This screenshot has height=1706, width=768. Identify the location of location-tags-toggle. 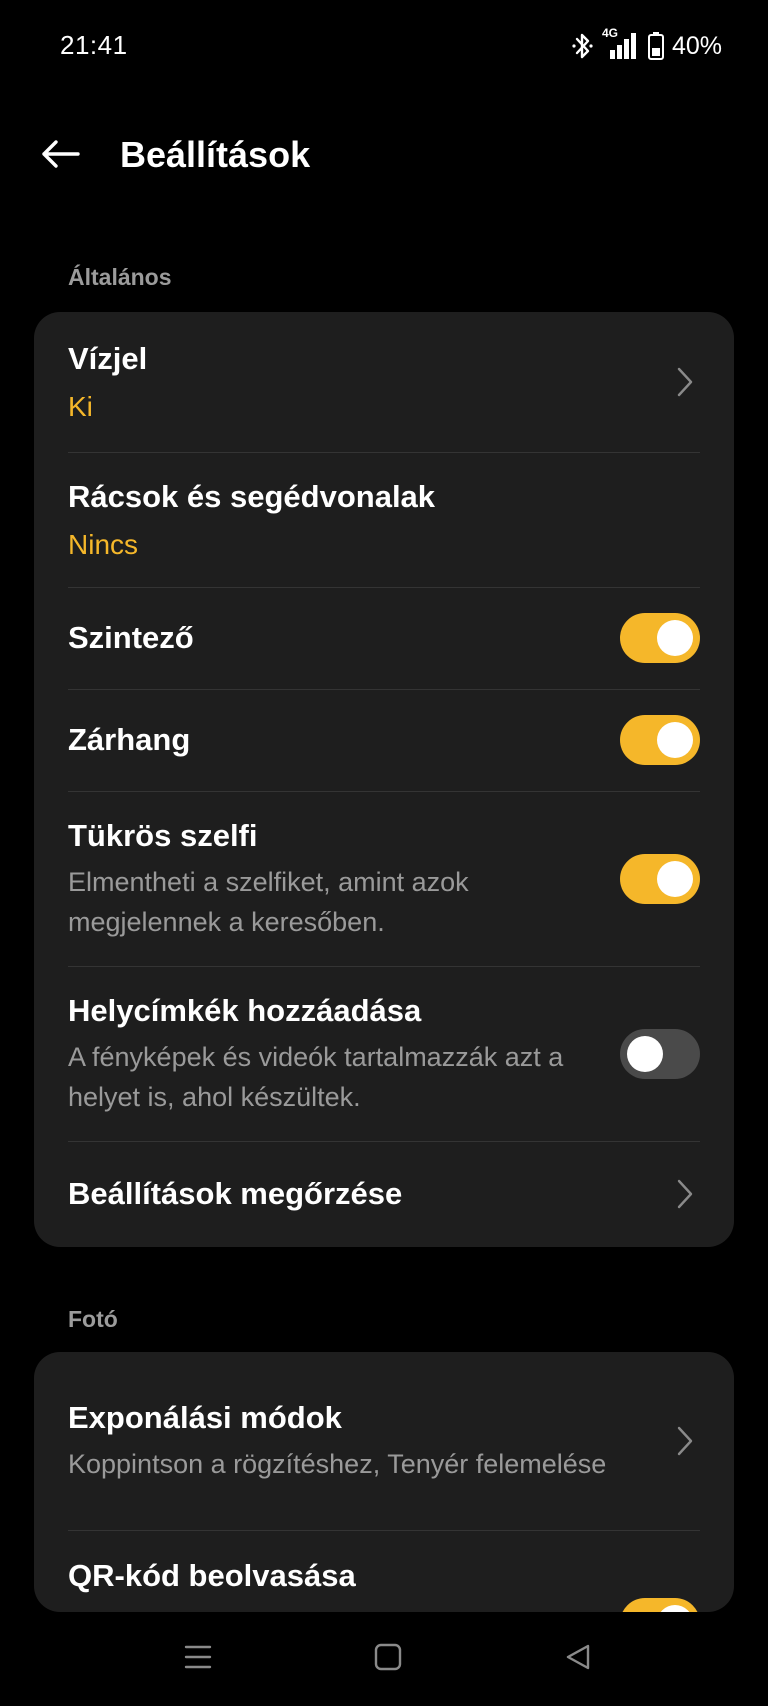
(660, 1053).